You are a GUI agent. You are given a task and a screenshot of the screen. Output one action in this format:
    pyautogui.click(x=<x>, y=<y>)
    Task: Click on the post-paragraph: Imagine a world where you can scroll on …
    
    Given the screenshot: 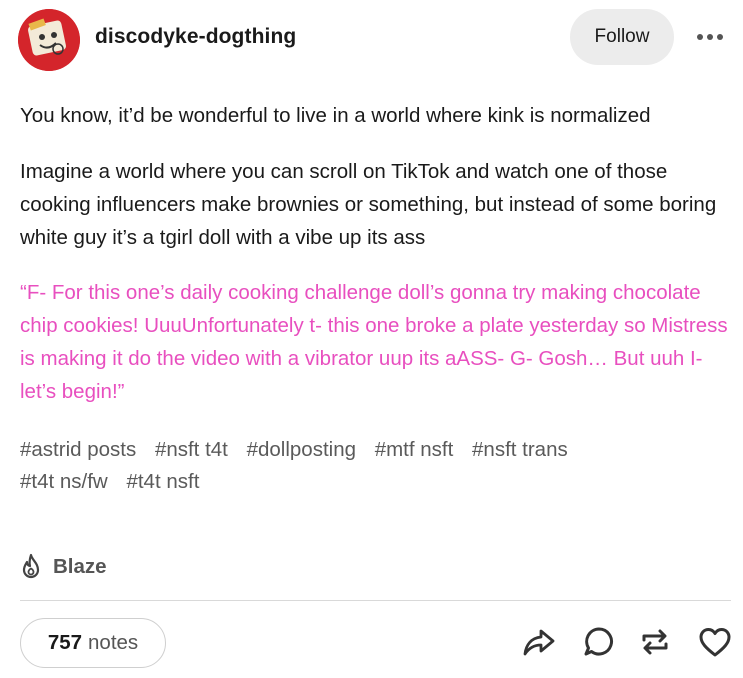 What is the action you would take?
    pyautogui.click(x=368, y=204)
    